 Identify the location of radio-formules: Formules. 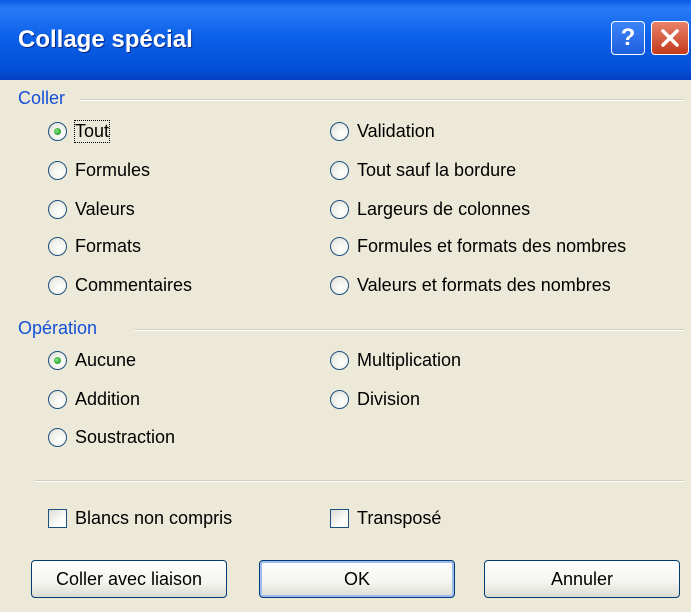
(99, 170).